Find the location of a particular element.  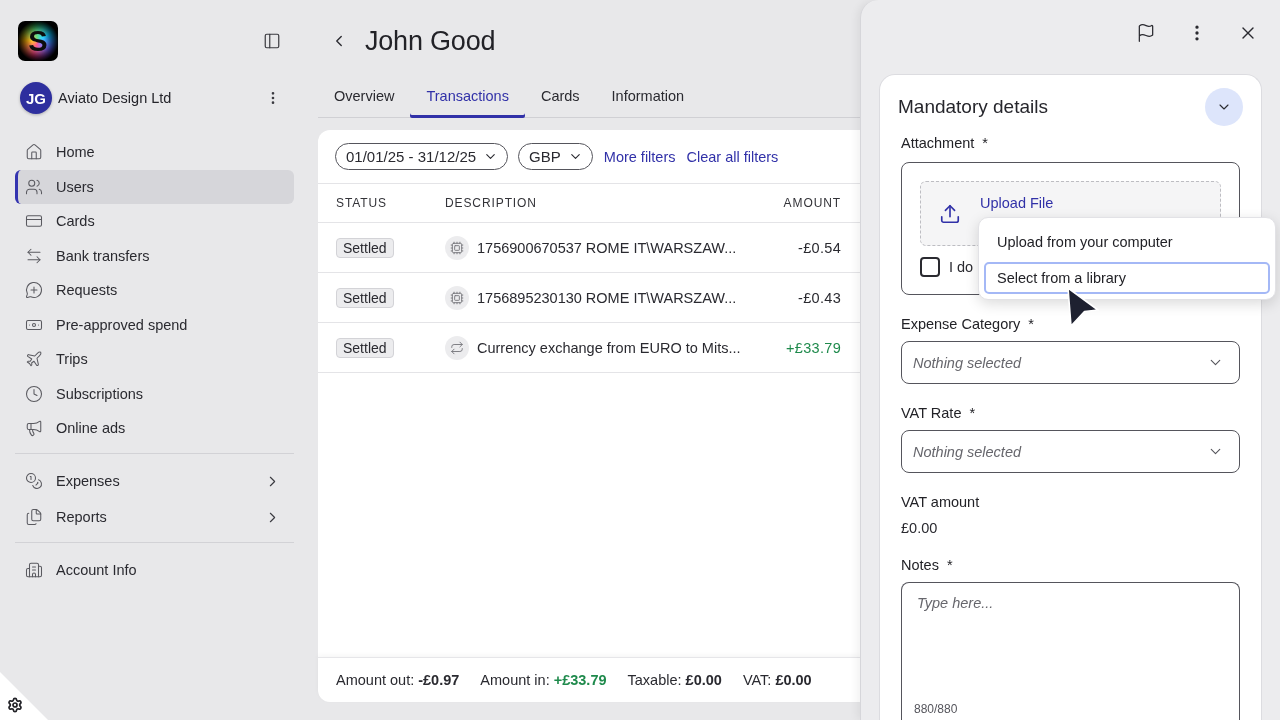

nav-item: Subscriptions is located at coordinates (154, 393).